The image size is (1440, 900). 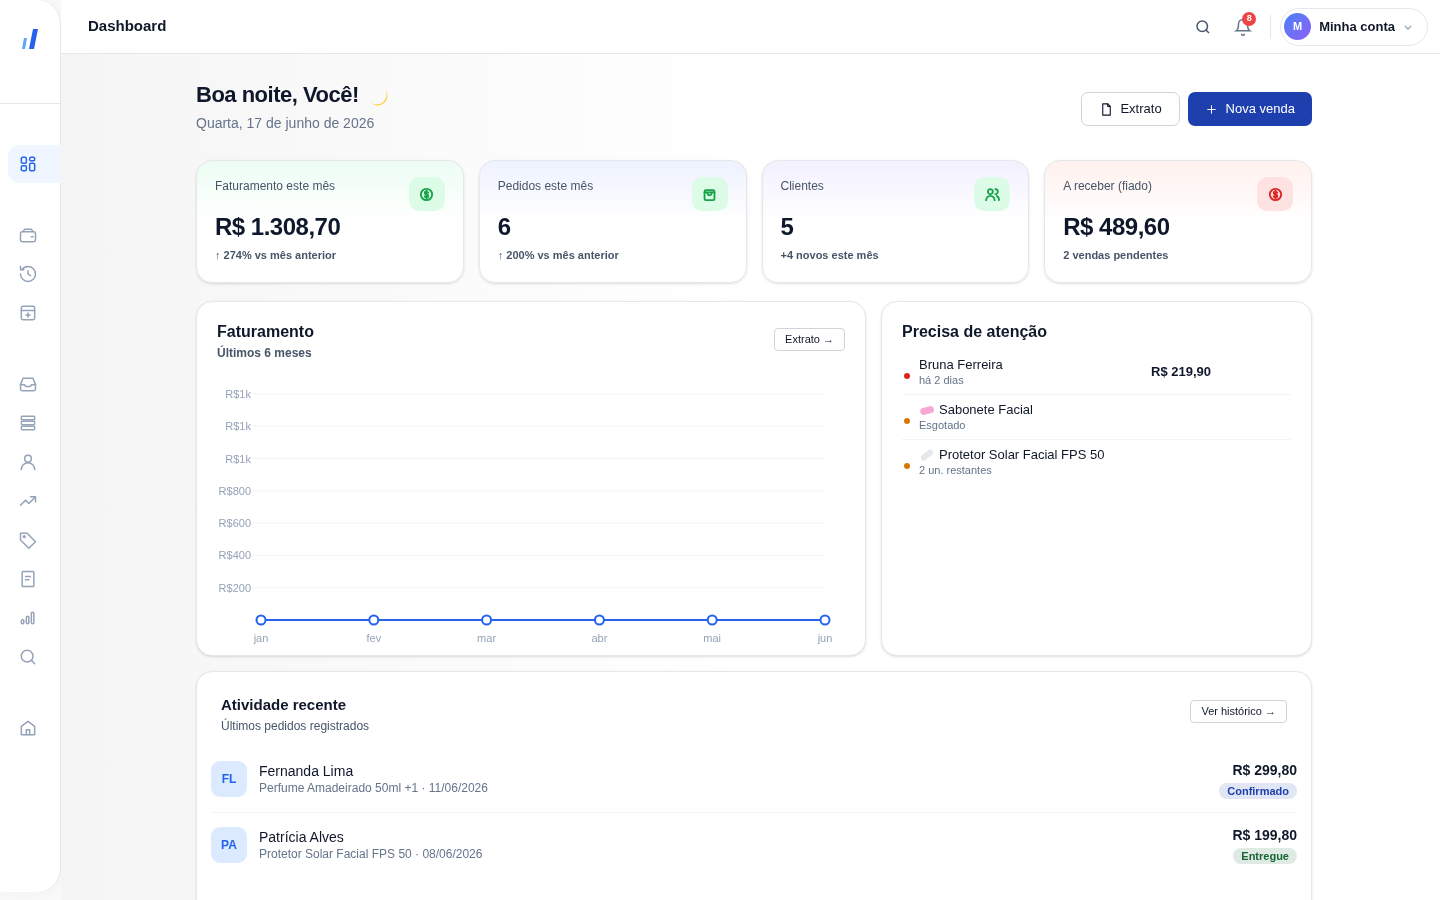 What do you see at coordinates (284, 705) in the screenshot?
I see `card-title: Atividade recente` at bounding box center [284, 705].